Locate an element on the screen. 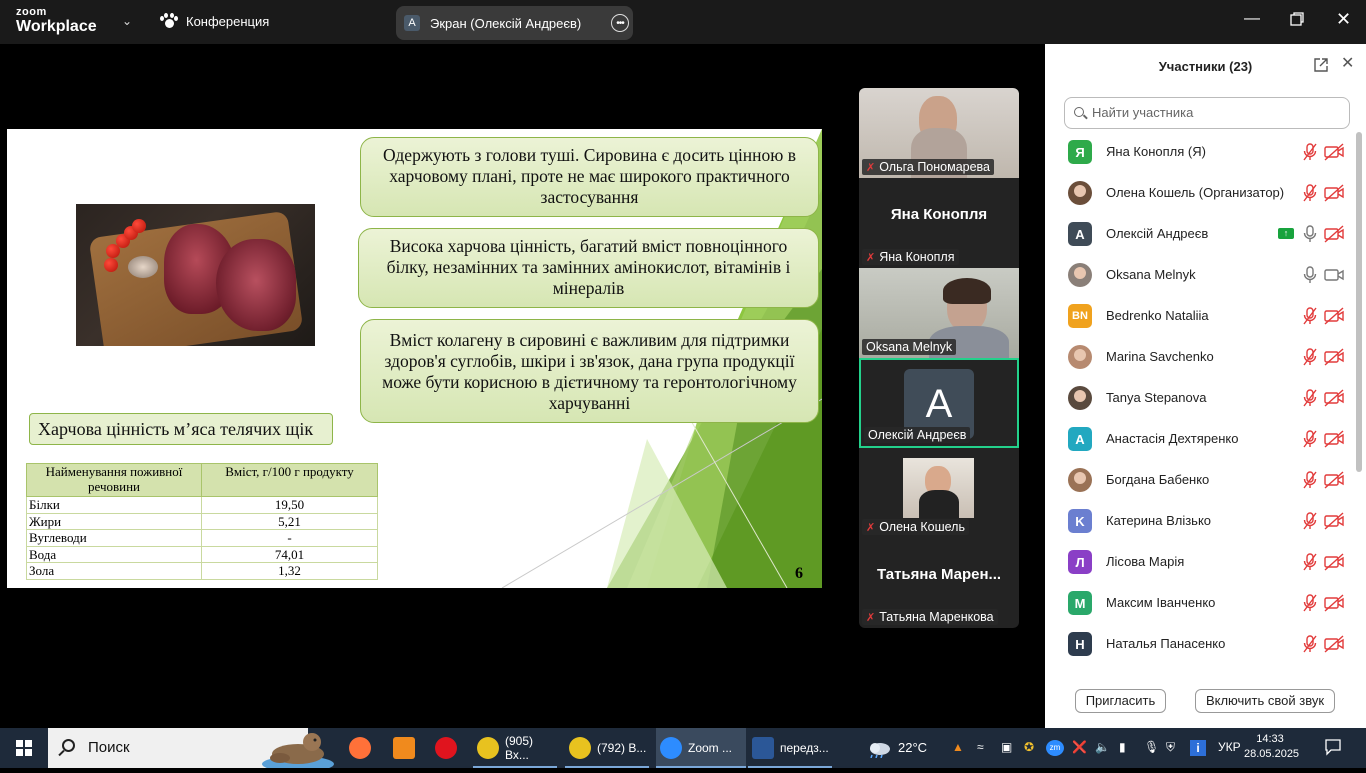 The width and height of the screenshot is (1366, 773). camera-icon is located at coordinates (1334, 275).